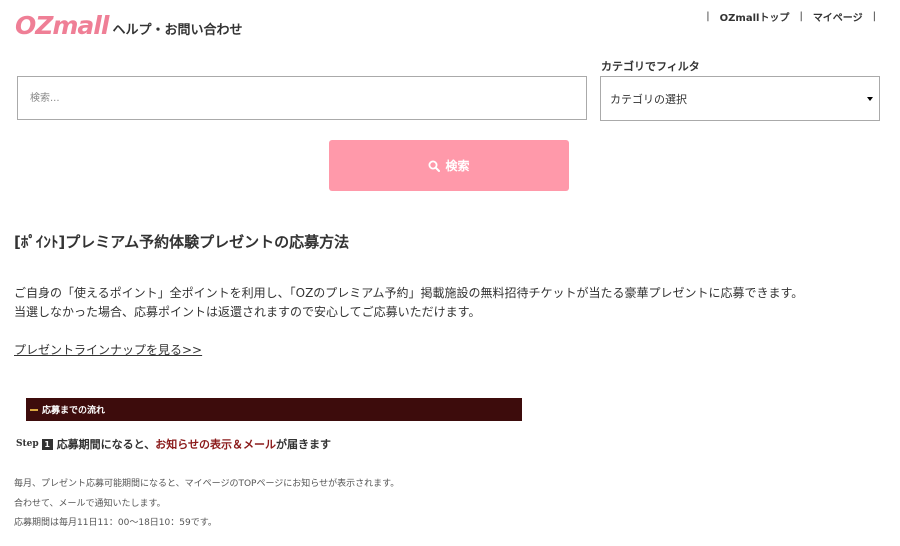 The width and height of the screenshot is (900, 546). Describe the element at coordinates (216, 444) in the screenshot. I see `step-highlight: お知らせの表示＆メール` at that location.